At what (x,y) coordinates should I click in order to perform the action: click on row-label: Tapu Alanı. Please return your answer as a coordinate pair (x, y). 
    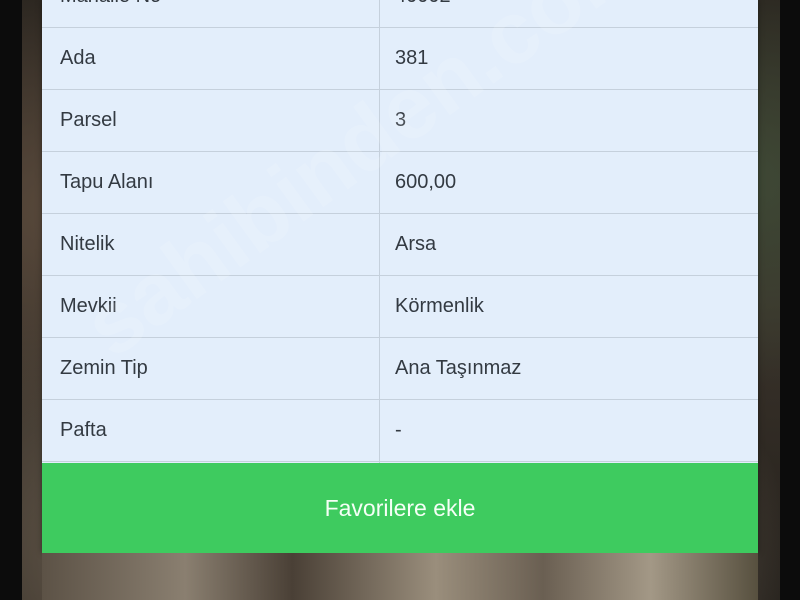
    Looking at the image, I should click on (107, 182).